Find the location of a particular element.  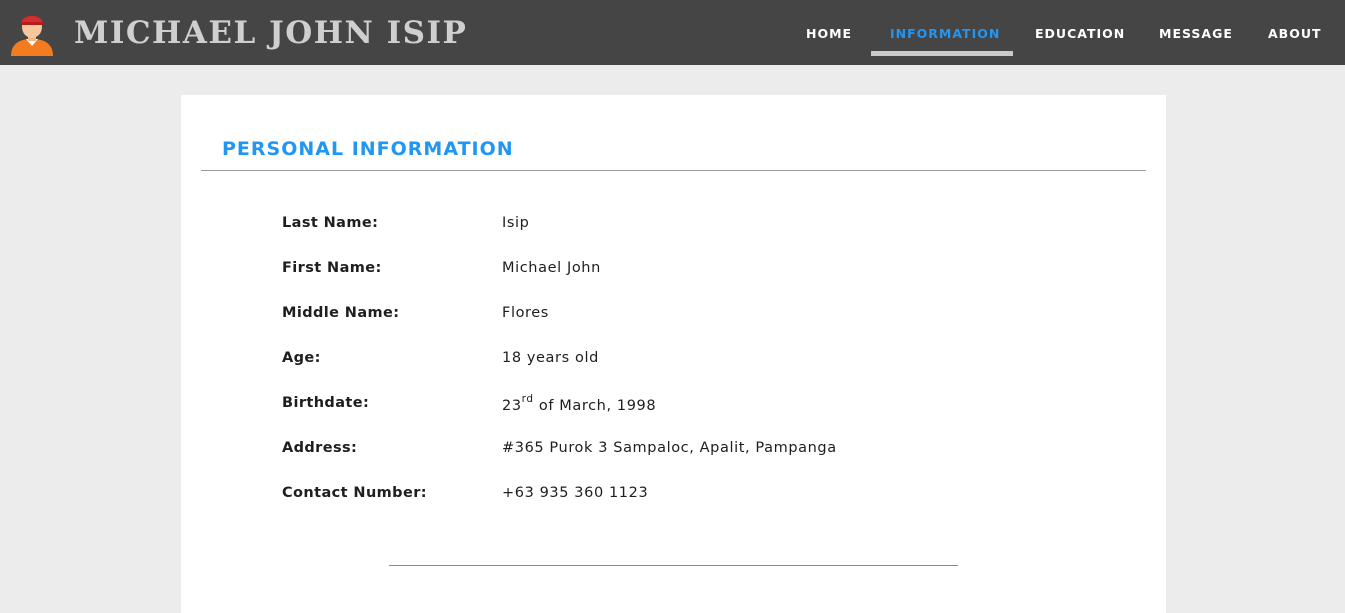

field-label: Contact Number: is located at coordinates (354, 493).